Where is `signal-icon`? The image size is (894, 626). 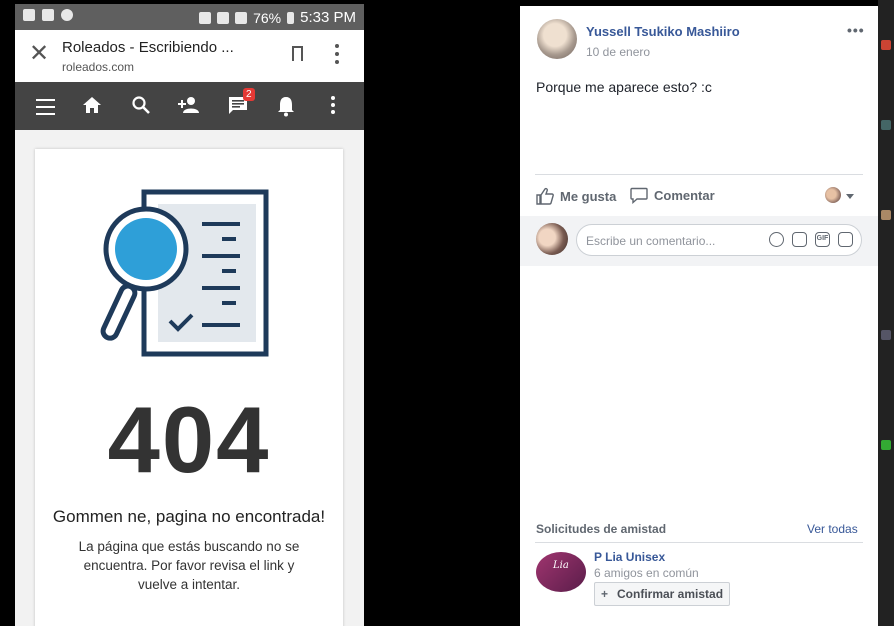
signal-icon is located at coordinates (241, 17).